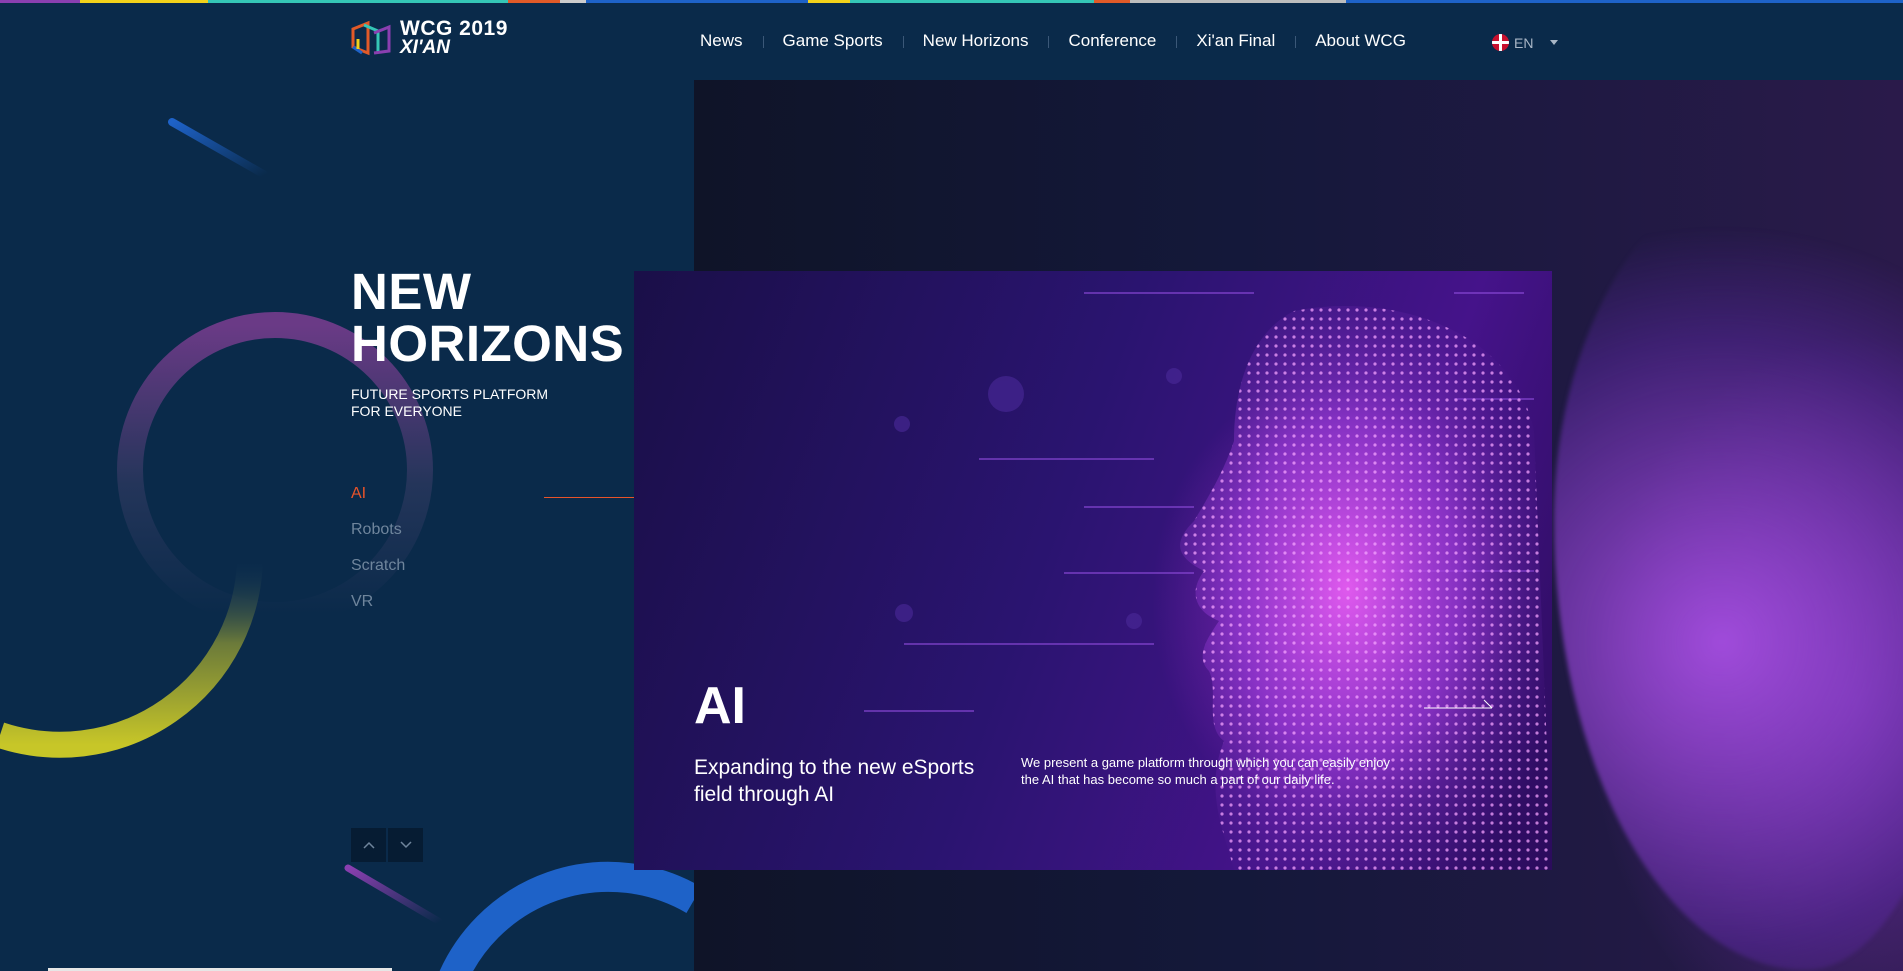  What do you see at coordinates (1112, 41) in the screenshot?
I see `nav-conference: Conference` at bounding box center [1112, 41].